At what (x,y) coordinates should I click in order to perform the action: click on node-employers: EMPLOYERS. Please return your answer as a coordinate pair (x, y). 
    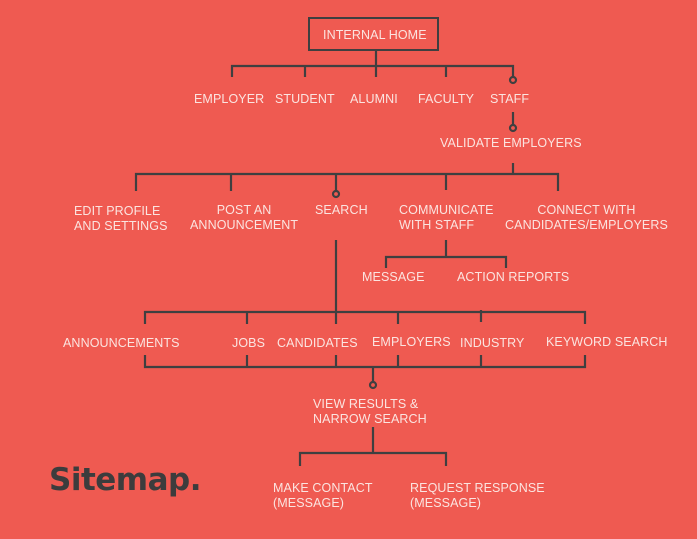
    Looking at the image, I should click on (411, 342).